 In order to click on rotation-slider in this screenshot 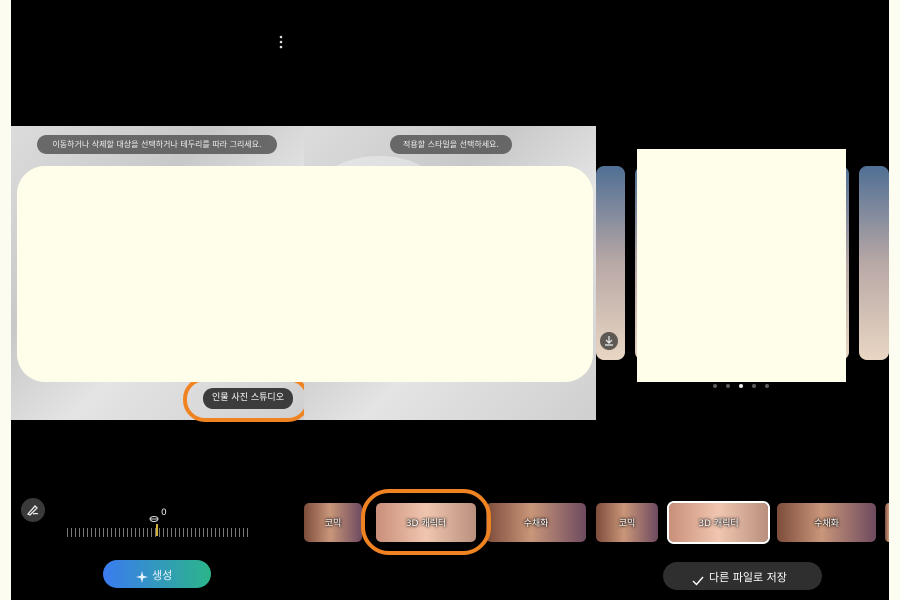, I will do `click(159, 532)`.